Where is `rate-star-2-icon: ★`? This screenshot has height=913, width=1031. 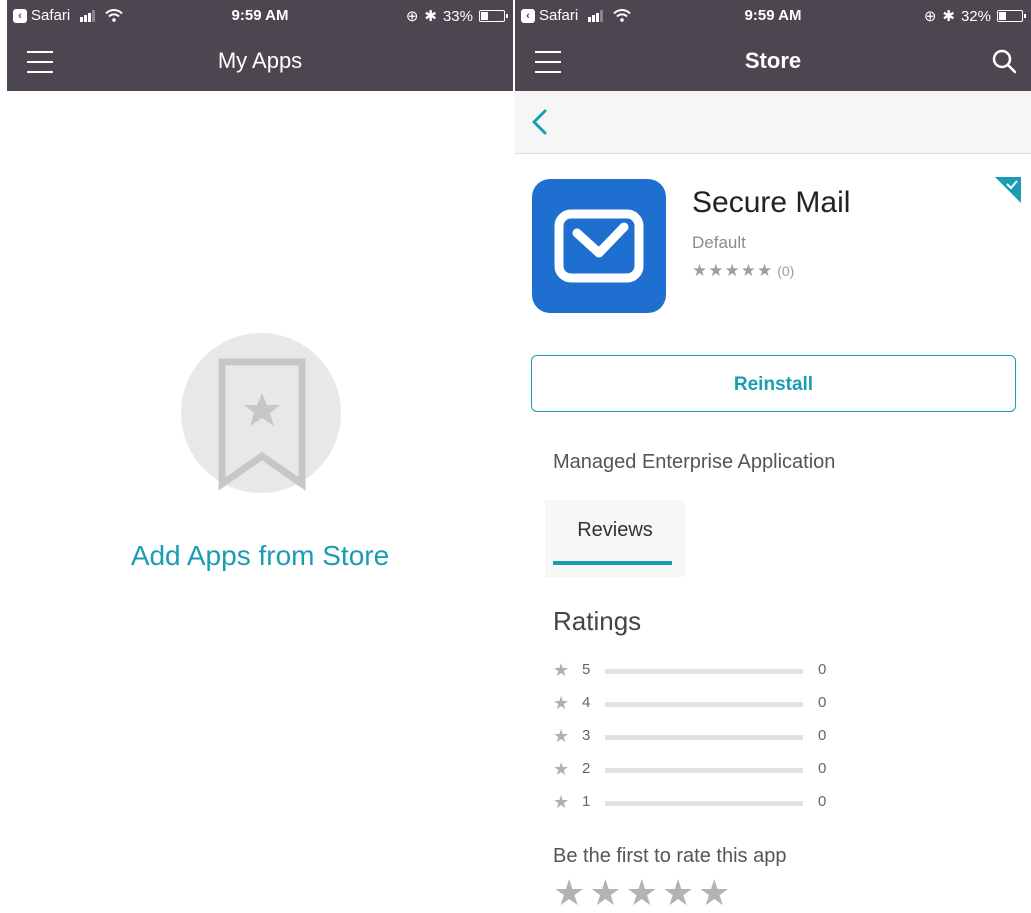
rate-star-2-icon: ★ is located at coordinates (605, 893).